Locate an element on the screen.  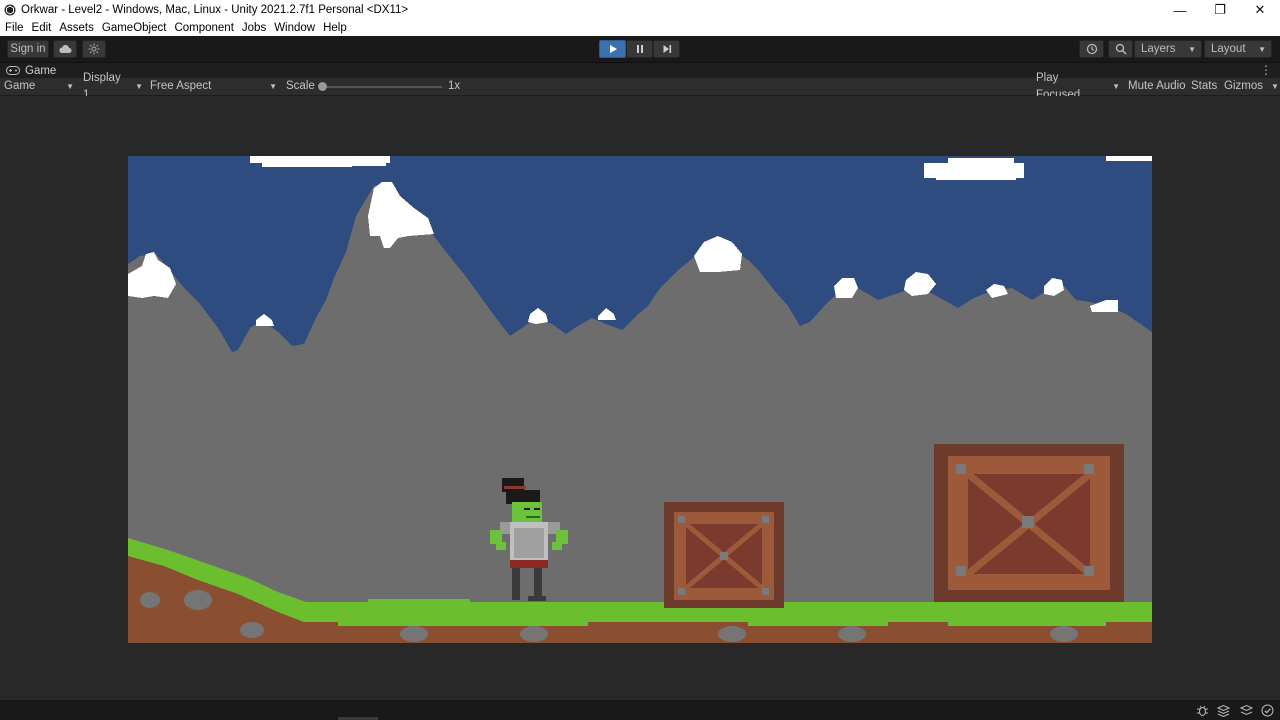
sign-in-button: Sign in is located at coordinates (28, 49).